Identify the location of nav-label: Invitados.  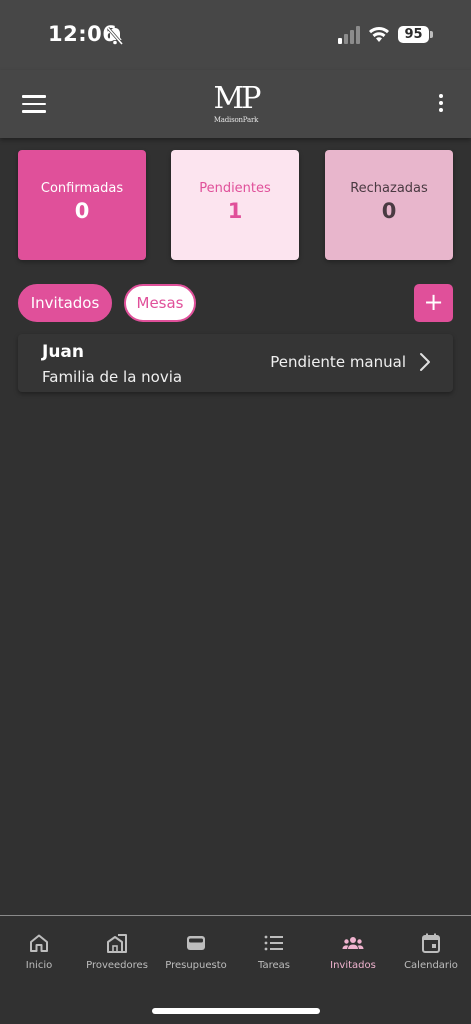
(353, 965).